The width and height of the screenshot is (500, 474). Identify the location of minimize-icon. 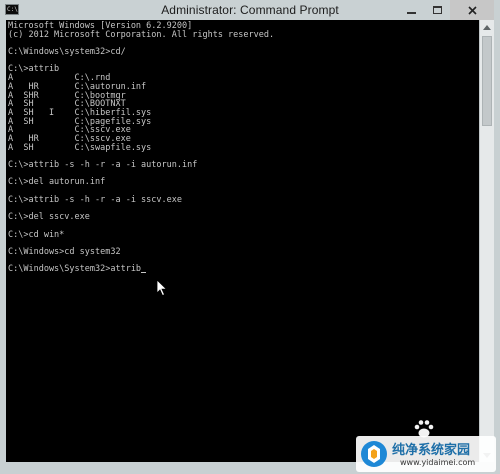
(411, 13).